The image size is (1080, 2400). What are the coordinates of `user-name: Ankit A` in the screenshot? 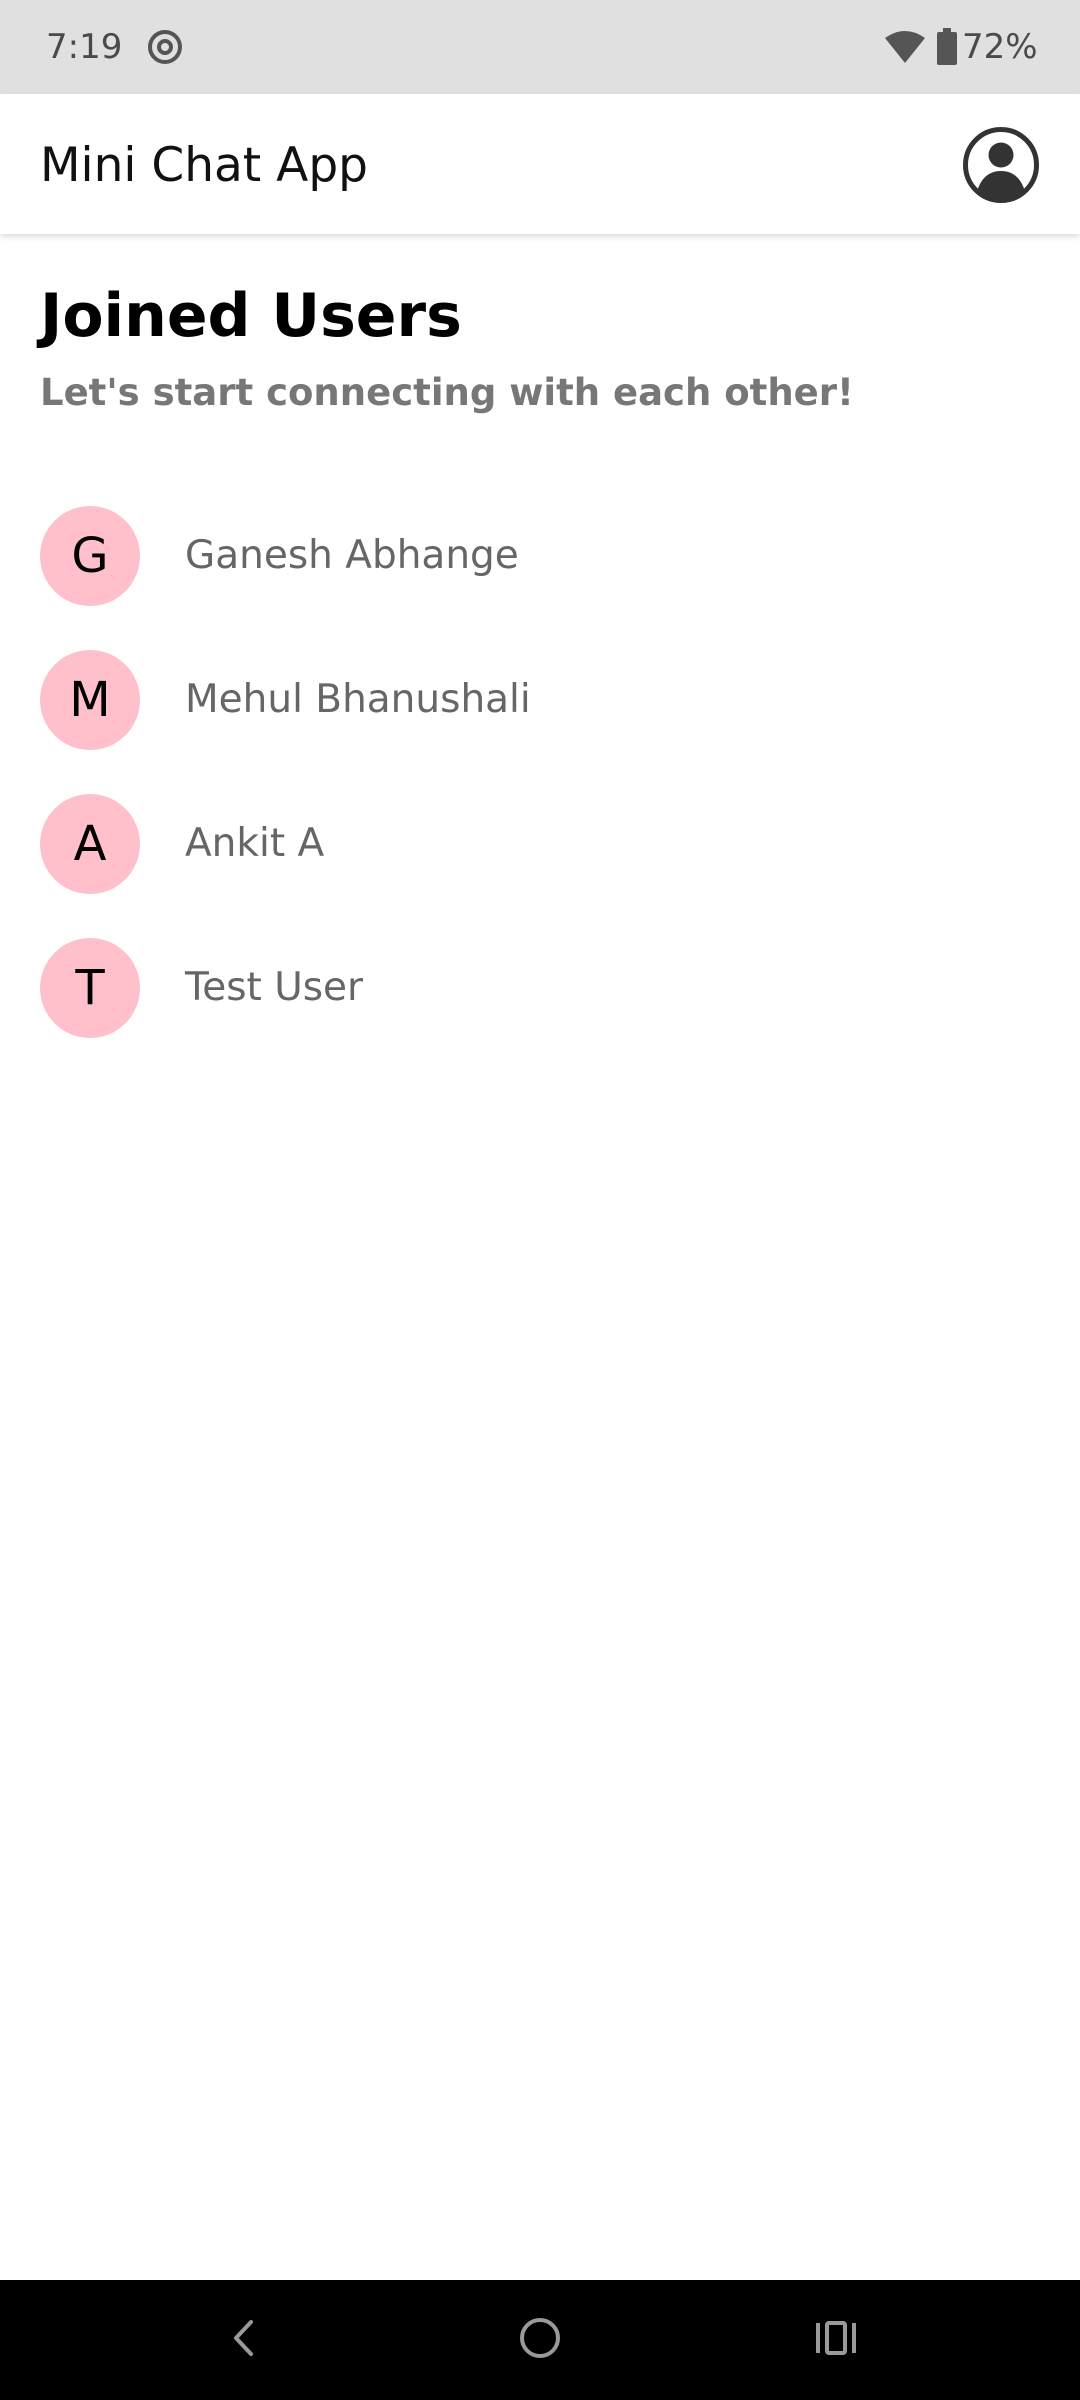 It's located at (255, 843).